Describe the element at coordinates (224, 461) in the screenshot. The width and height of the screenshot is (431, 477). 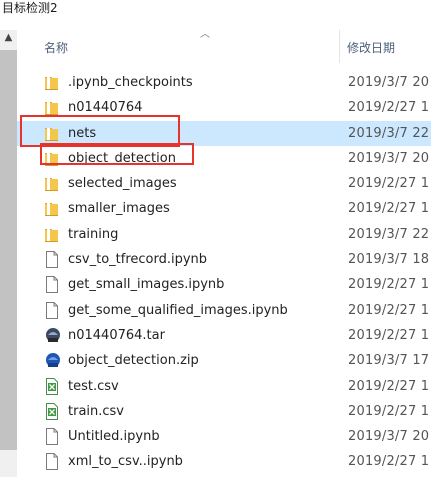
I see `file-row: xml_to_csv..ipynb 2019/2/27 1` at that location.